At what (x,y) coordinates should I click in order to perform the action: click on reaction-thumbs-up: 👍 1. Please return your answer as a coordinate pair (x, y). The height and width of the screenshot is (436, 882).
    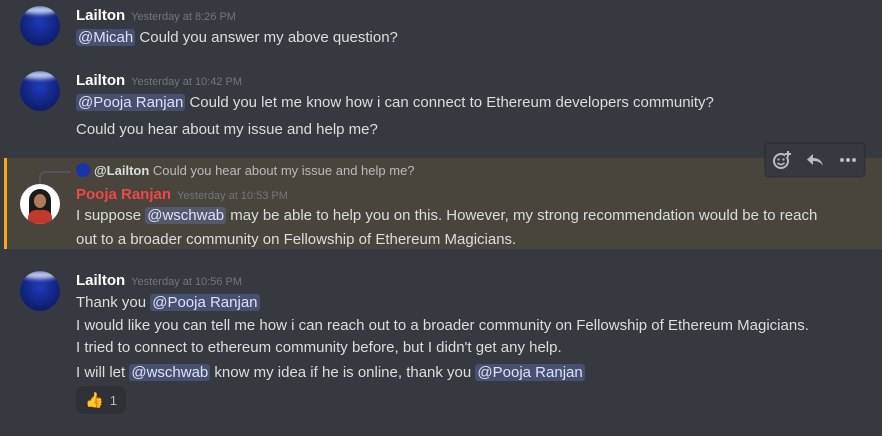
    Looking at the image, I should click on (101, 400).